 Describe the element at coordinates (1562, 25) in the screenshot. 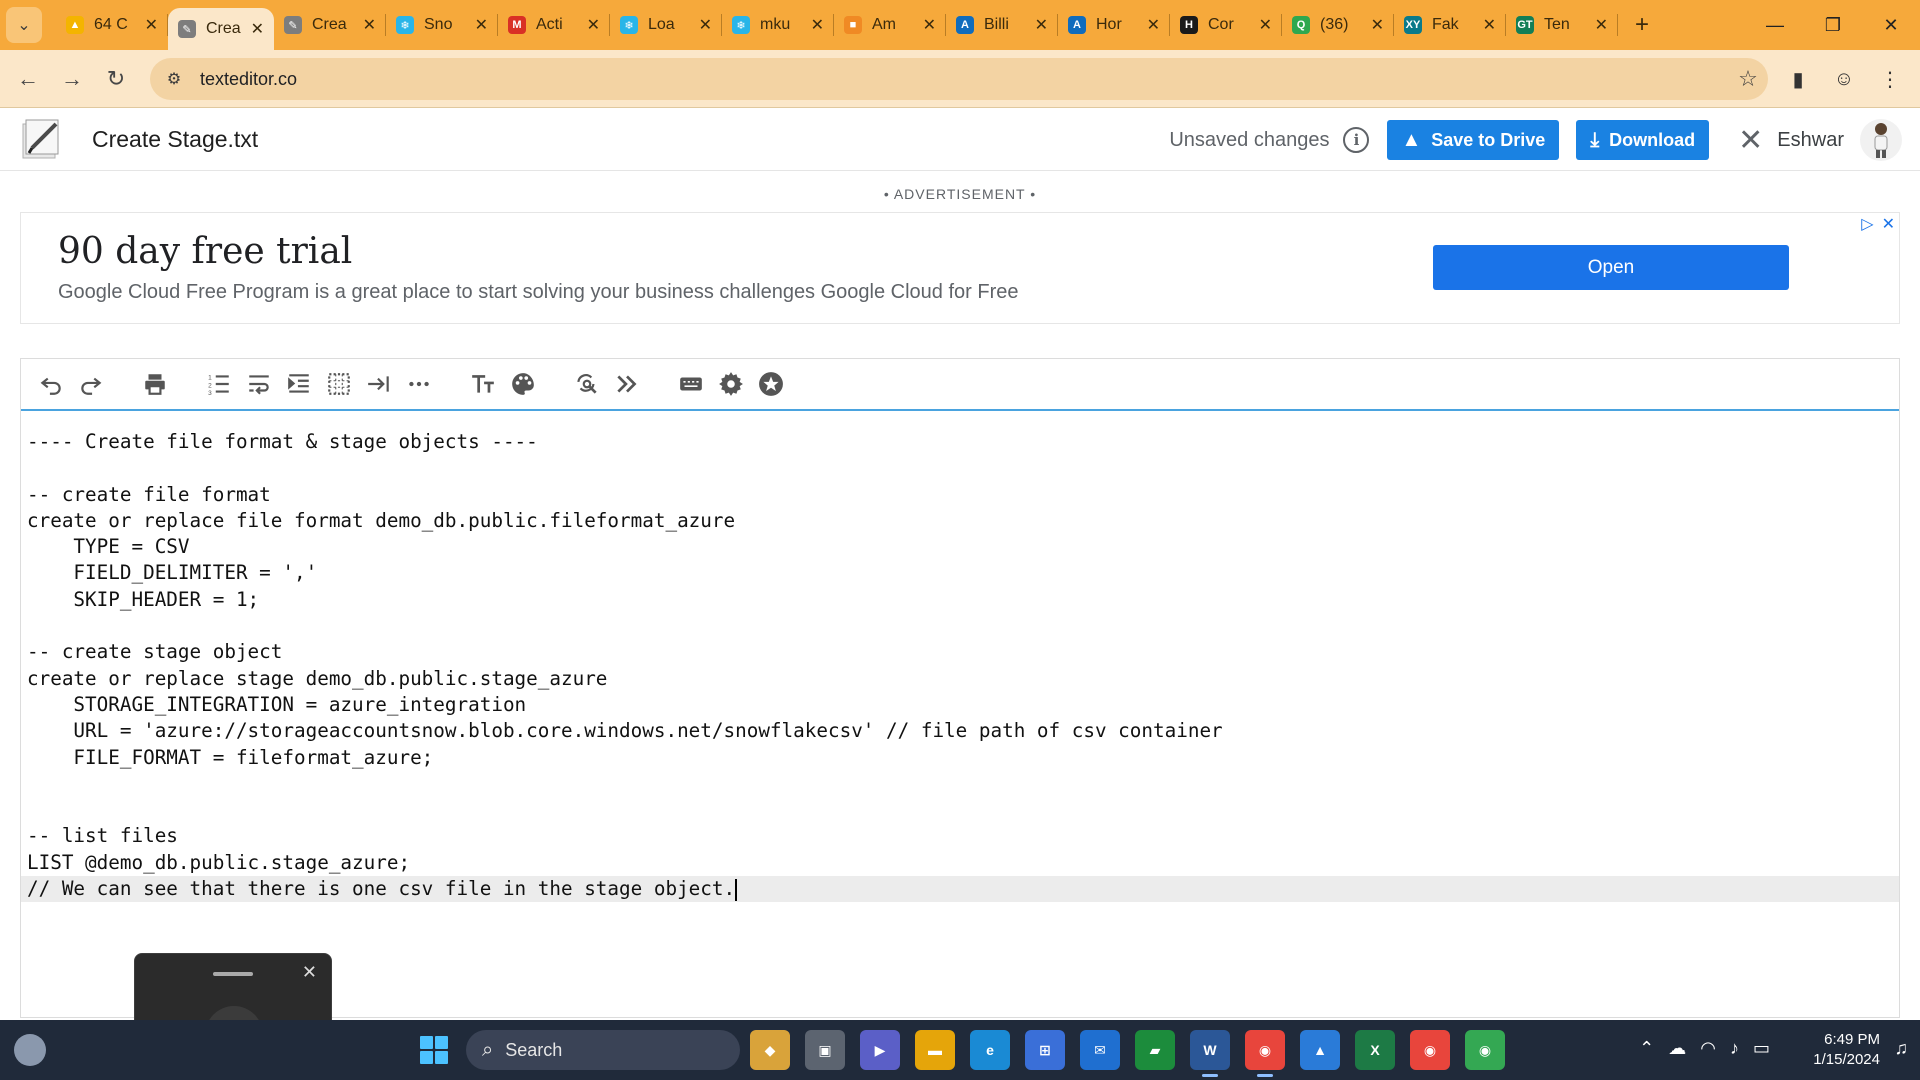

I see `browser-tab: GT Ten ✕` at that location.